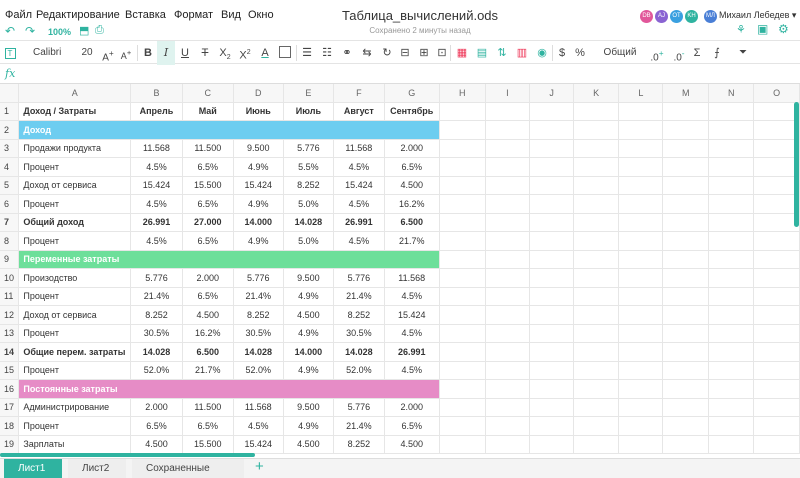  What do you see at coordinates (127, 455) in the screenshot?
I see `horizontal-scrollbar` at bounding box center [127, 455].